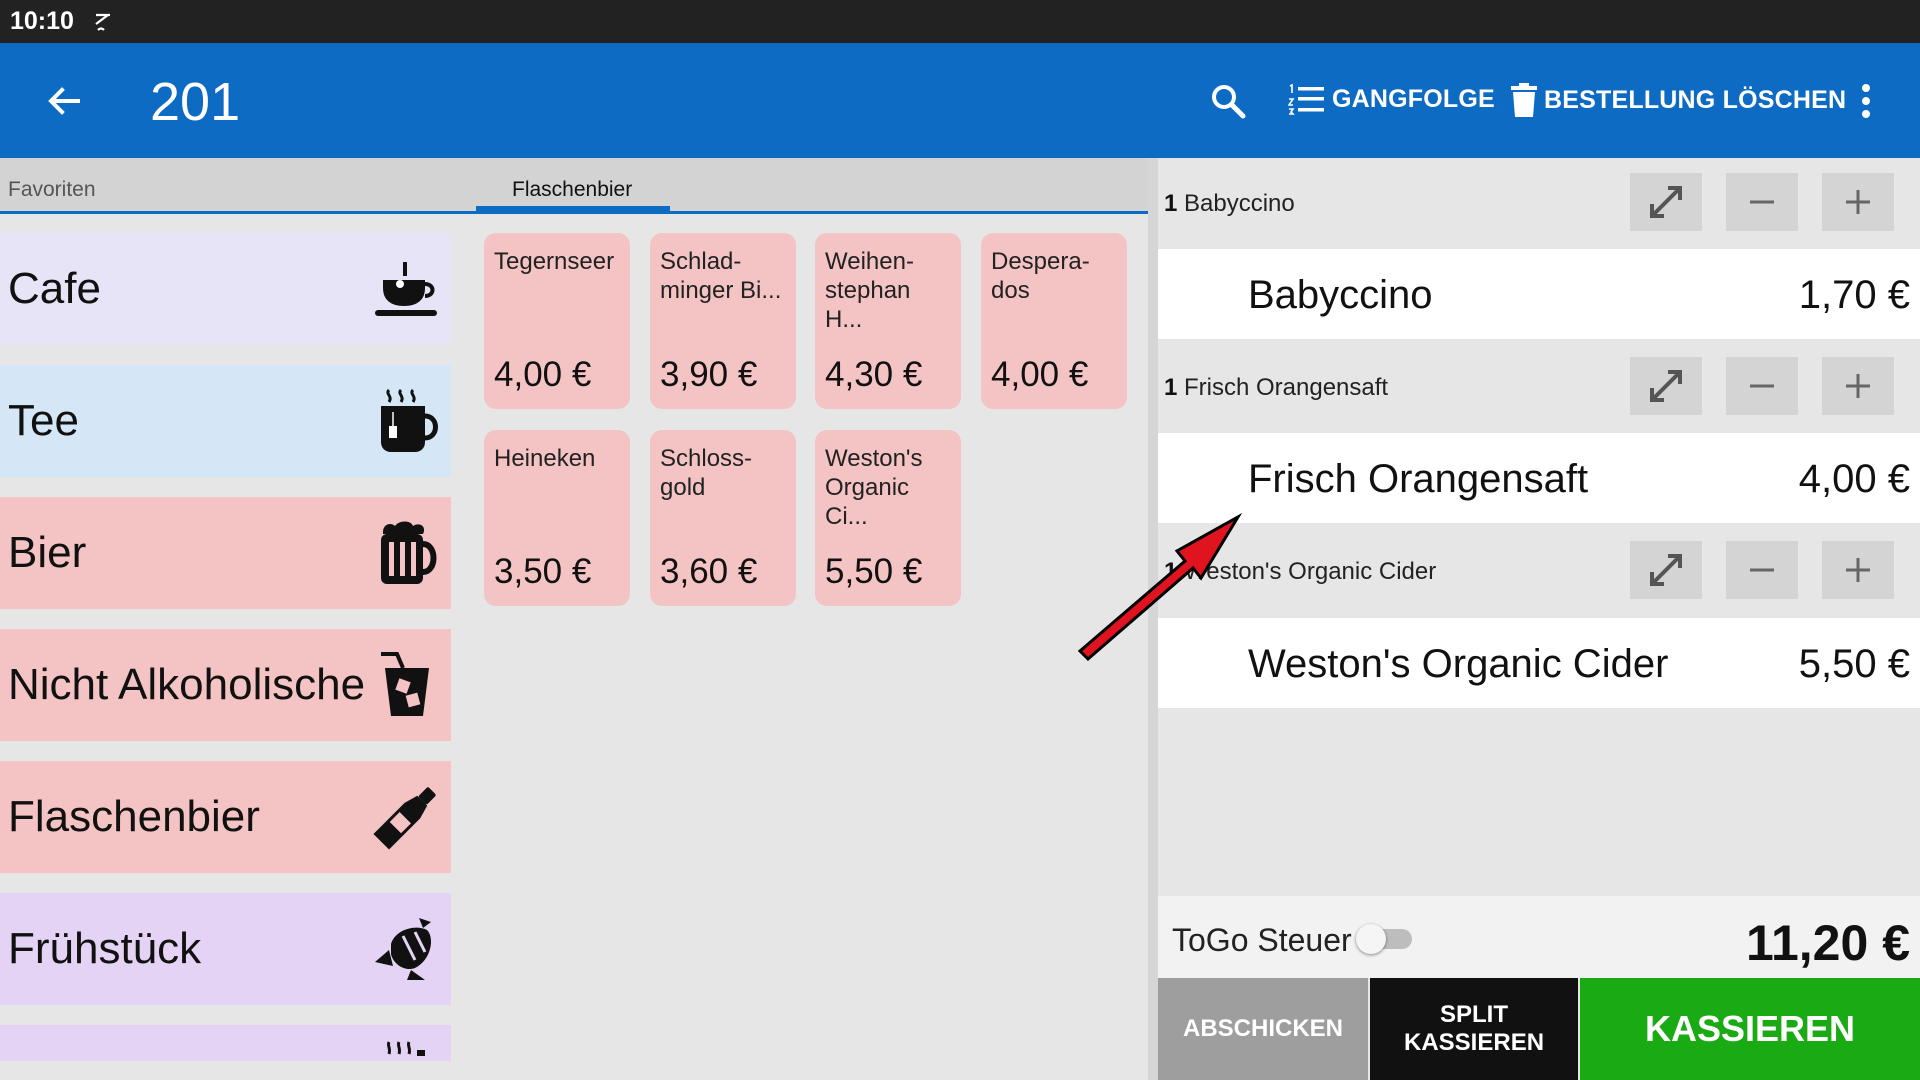  What do you see at coordinates (54, 288) in the screenshot?
I see `category-label: Cafe` at bounding box center [54, 288].